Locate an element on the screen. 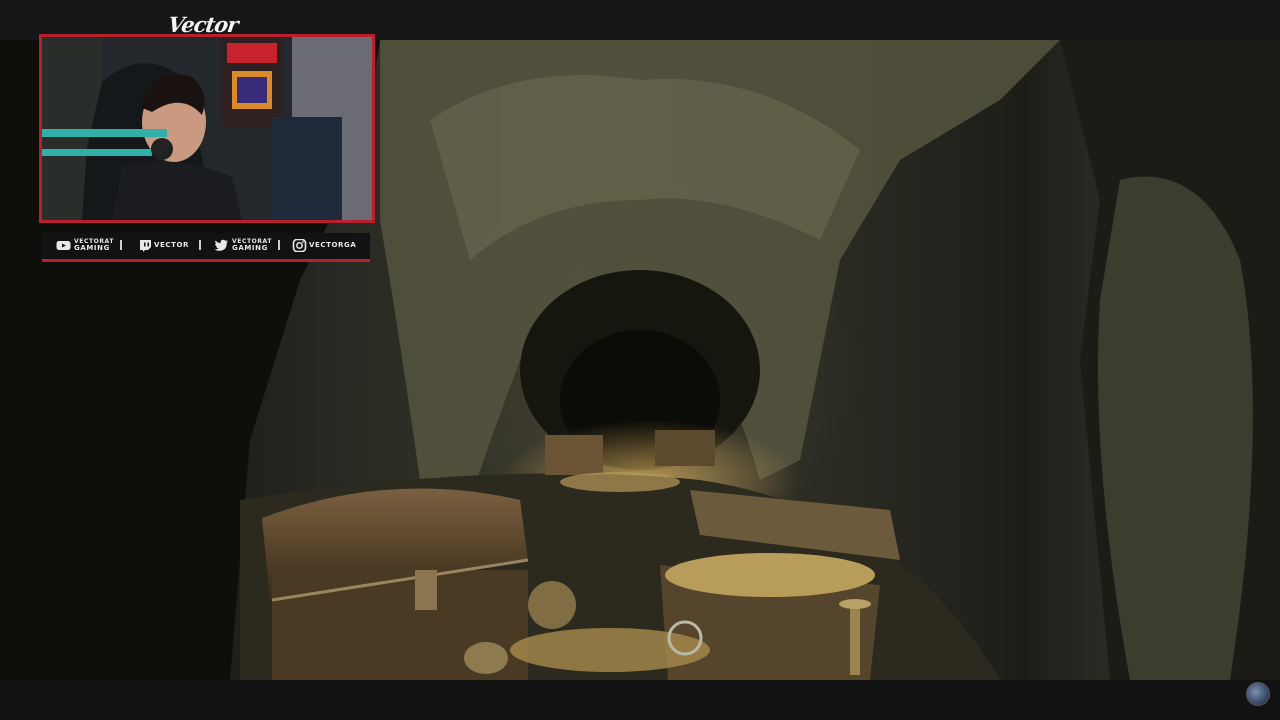  youtube-icon is located at coordinates (63, 245).